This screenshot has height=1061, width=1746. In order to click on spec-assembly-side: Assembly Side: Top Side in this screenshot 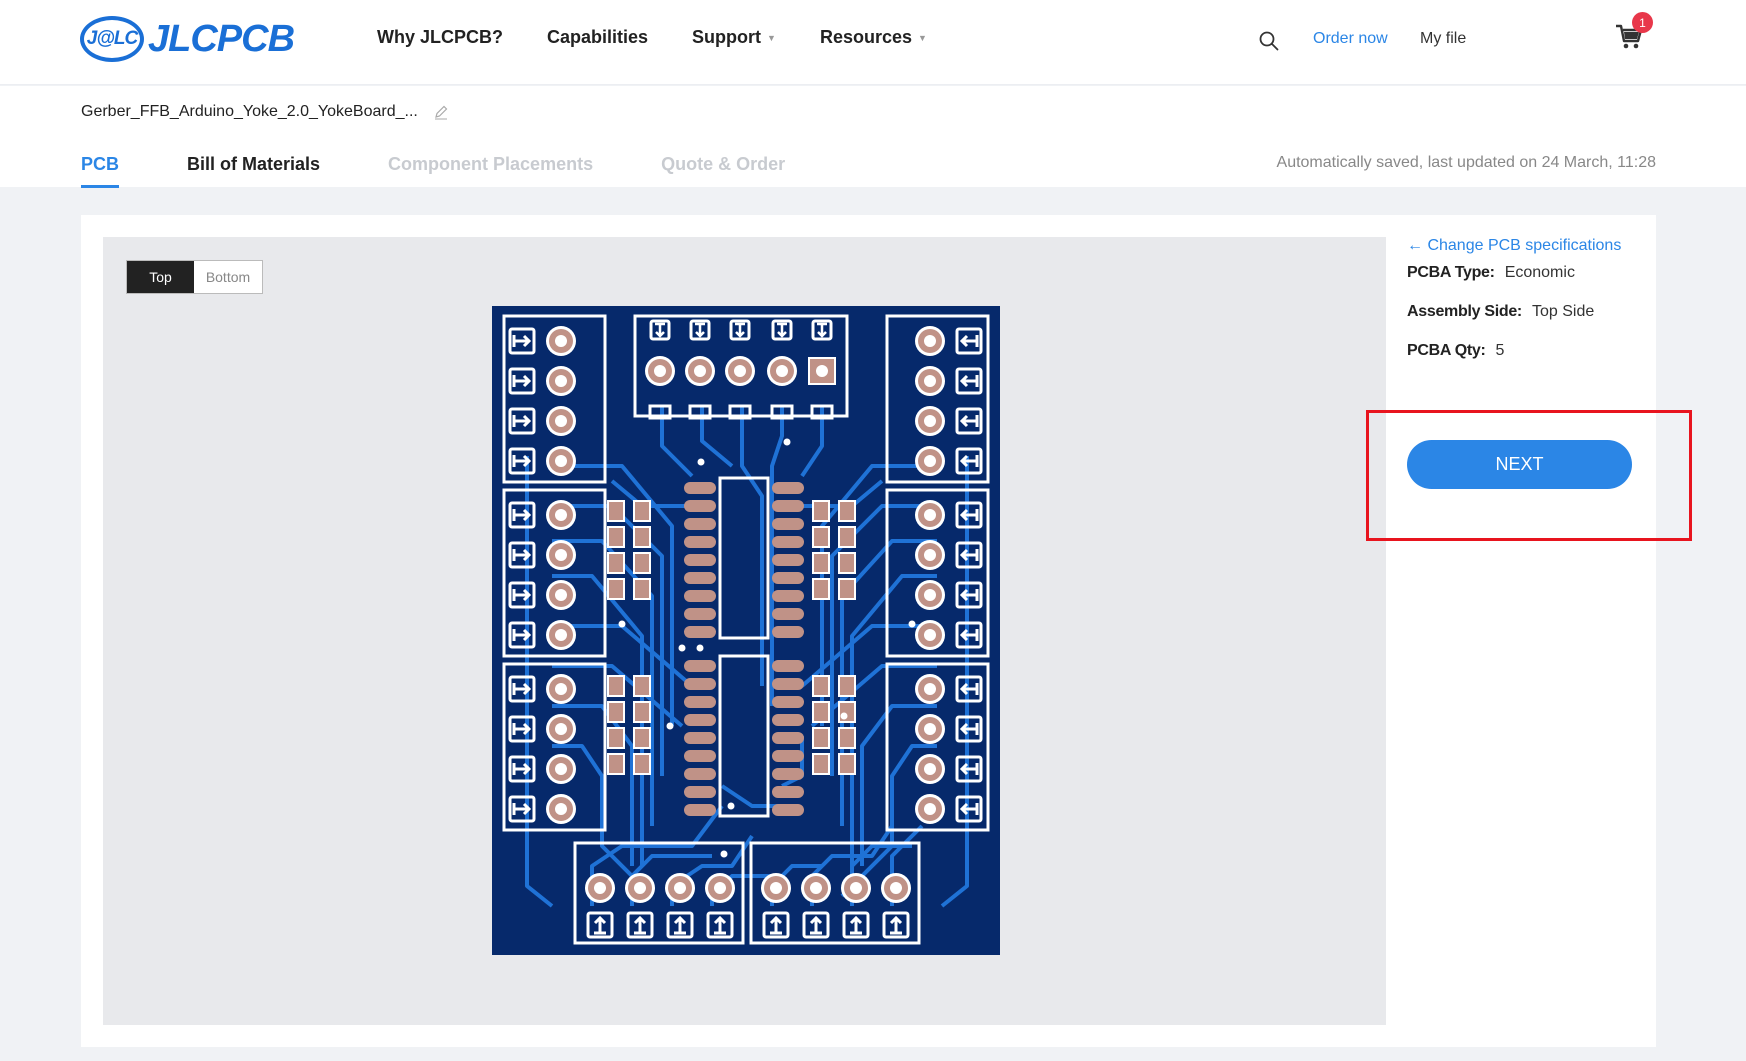, I will do `click(1500, 312)`.